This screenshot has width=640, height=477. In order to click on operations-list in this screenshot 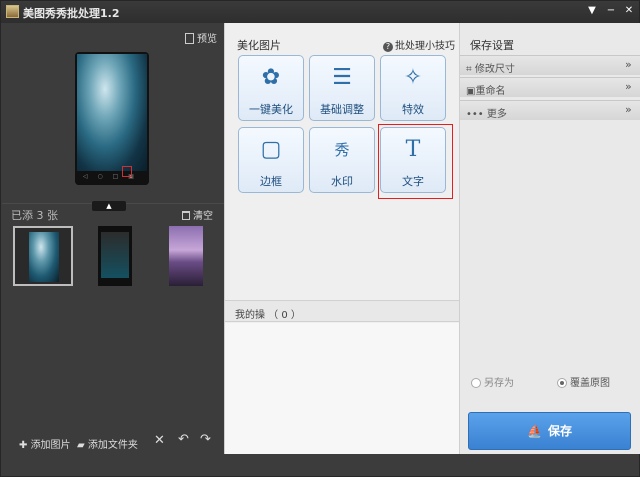, I will do `click(342, 388)`.